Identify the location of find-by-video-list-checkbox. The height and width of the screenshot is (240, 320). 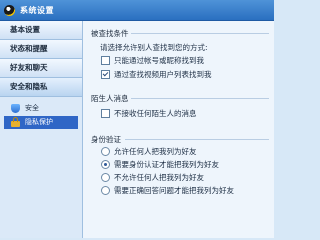
(105, 74).